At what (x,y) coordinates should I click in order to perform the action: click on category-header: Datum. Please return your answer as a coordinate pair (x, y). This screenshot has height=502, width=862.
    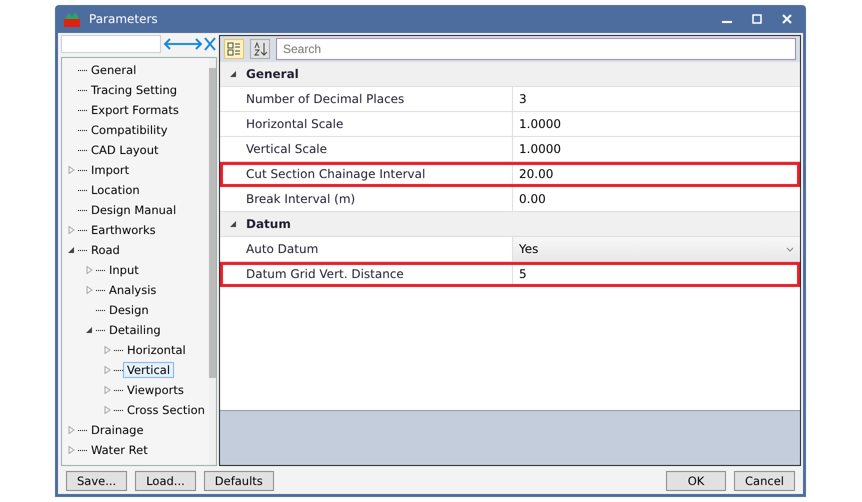
    Looking at the image, I should click on (510, 224).